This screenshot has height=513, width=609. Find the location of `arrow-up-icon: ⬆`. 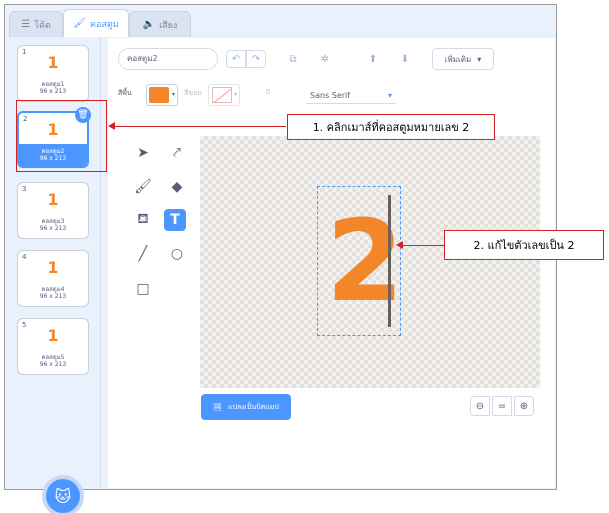

arrow-up-icon: ⬆ is located at coordinates (373, 59).